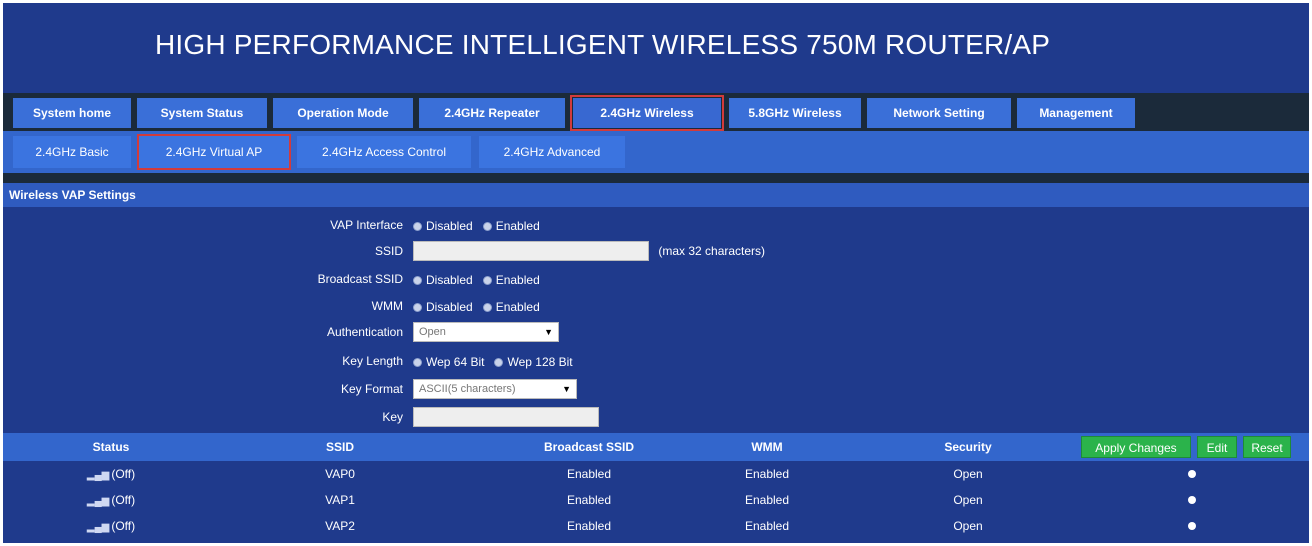  Describe the element at coordinates (340, 500) in the screenshot. I see `ssid-cell: VAP1` at that location.